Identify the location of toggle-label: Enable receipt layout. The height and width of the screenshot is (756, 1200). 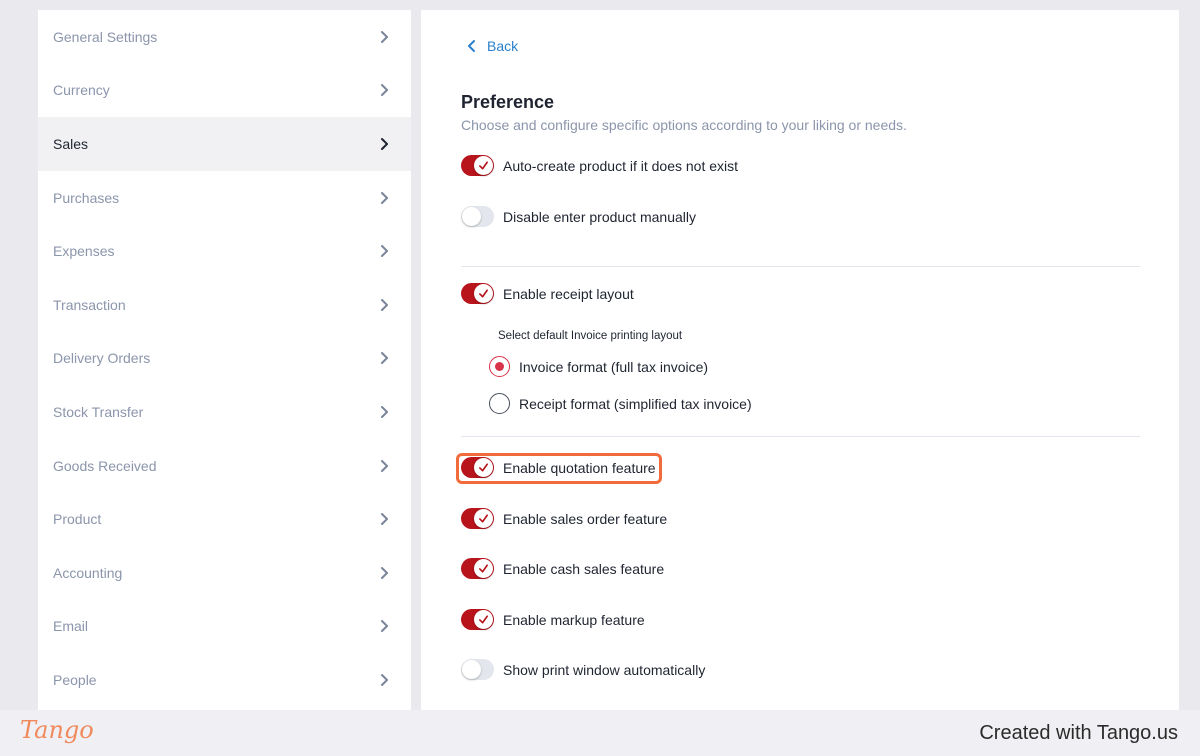
(568, 293).